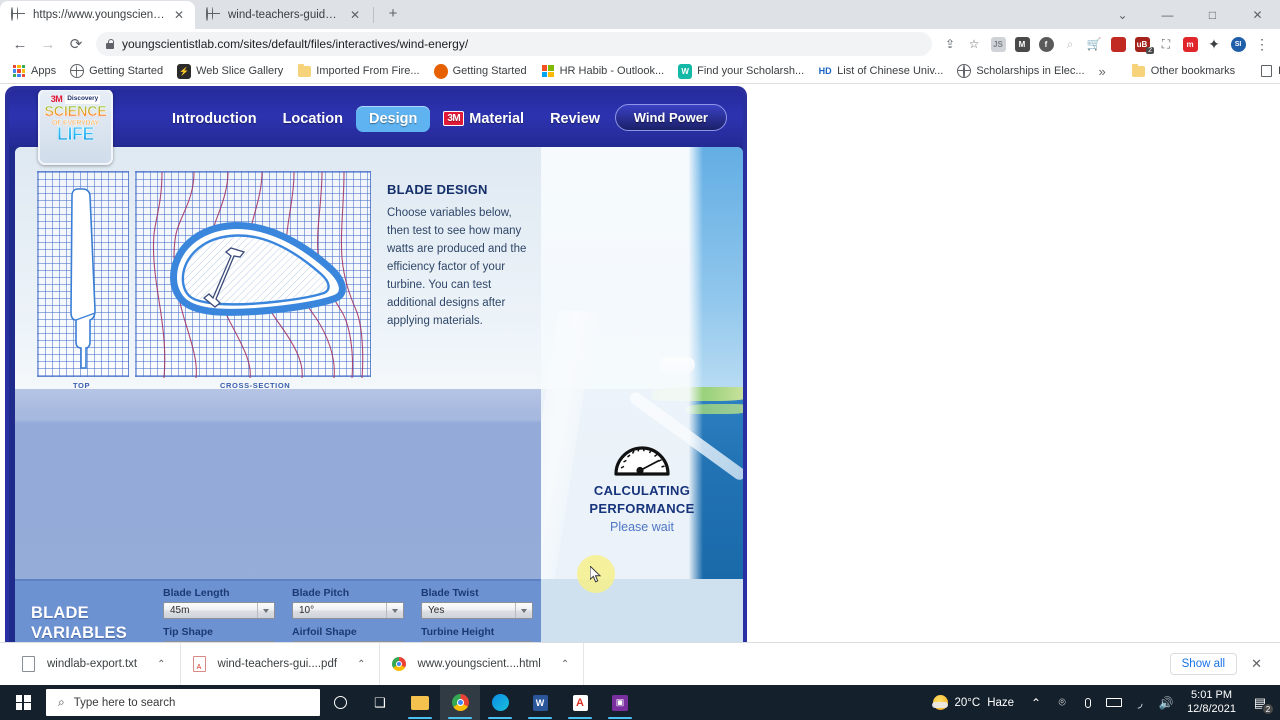 This screenshot has width=1280, height=720. I want to click on bookmark-getting-started-1: Getting Started, so click(116, 71).